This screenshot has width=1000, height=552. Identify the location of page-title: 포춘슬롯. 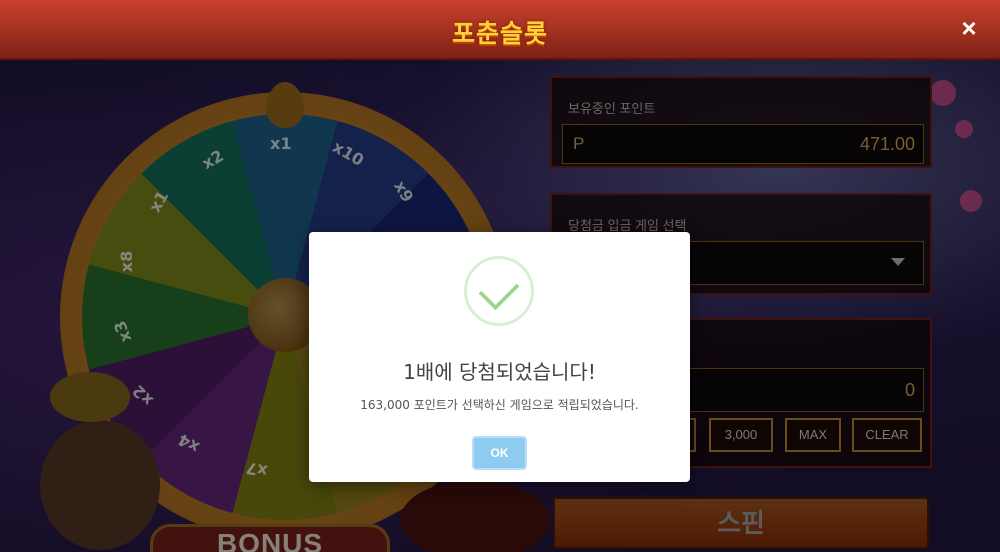
(499, 34).